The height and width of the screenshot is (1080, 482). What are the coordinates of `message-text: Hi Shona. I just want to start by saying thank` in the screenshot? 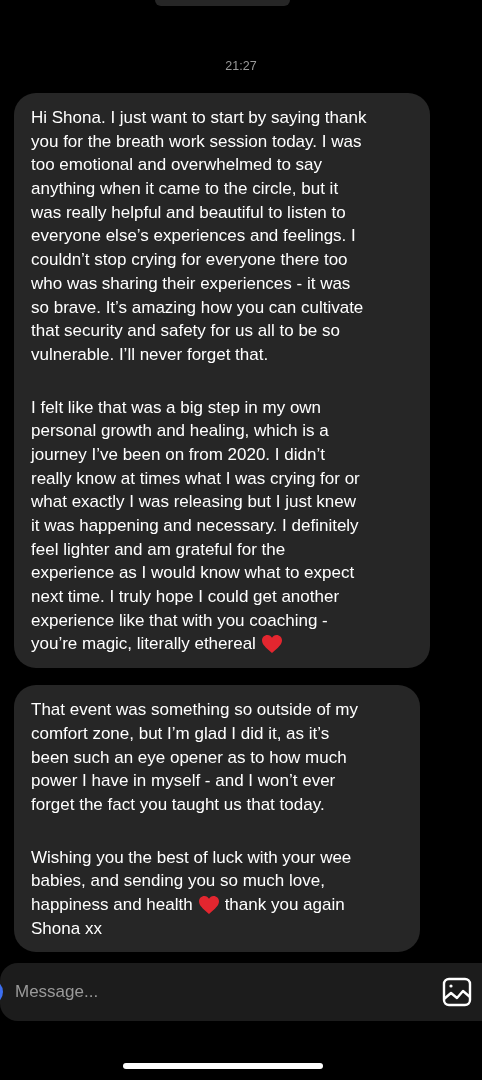 It's located at (199, 118).